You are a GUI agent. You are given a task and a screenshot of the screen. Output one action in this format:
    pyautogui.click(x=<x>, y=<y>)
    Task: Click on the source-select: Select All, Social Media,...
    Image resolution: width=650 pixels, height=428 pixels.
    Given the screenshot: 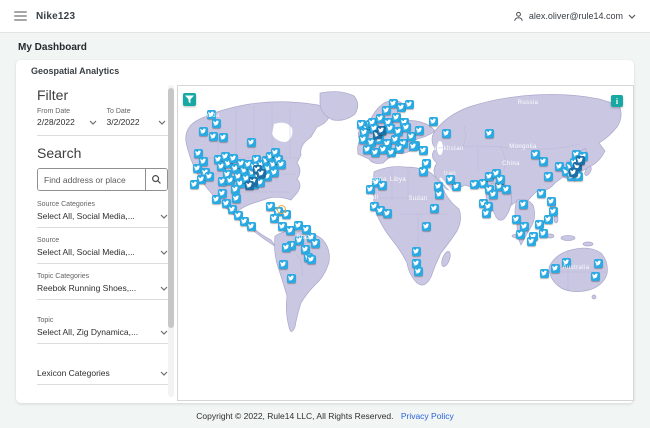 What is the action you would take?
    pyautogui.click(x=102, y=252)
    